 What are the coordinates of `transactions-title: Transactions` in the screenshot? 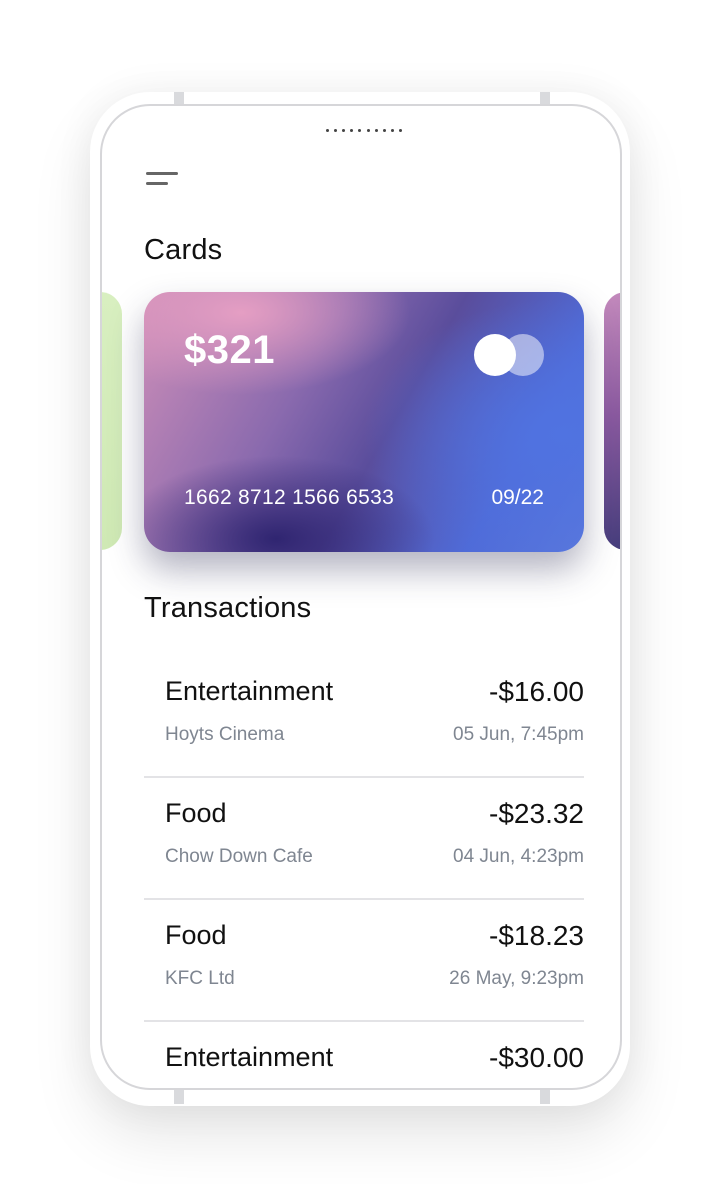 It's located at (228, 608).